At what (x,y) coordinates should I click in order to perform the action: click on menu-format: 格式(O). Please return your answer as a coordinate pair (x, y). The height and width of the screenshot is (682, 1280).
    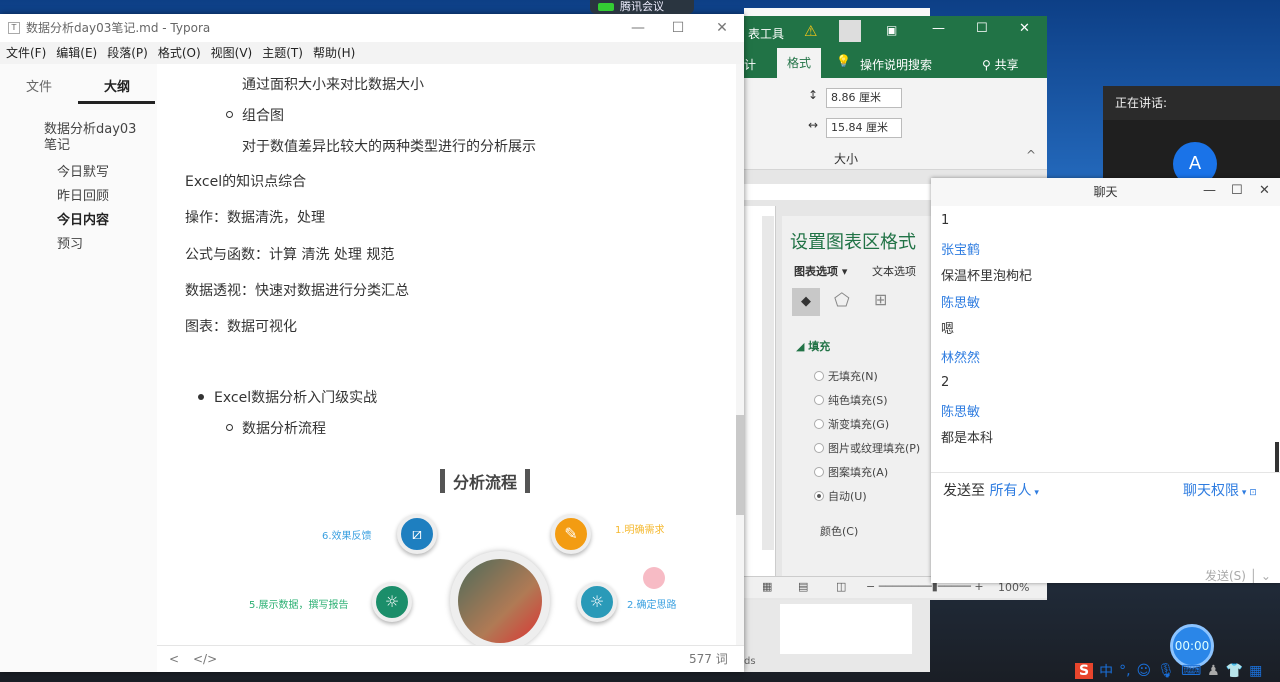
    Looking at the image, I should click on (179, 53).